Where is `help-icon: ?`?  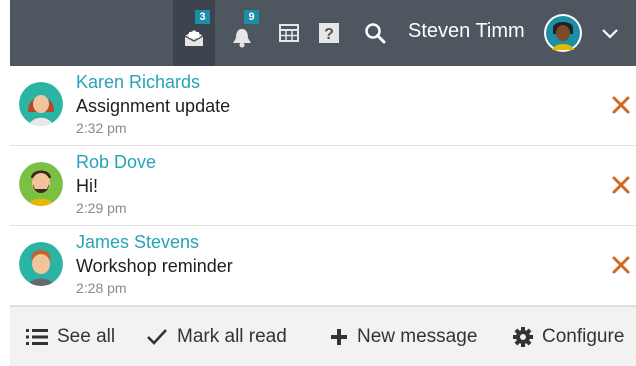 help-icon: ? is located at coordinates (329, 33).